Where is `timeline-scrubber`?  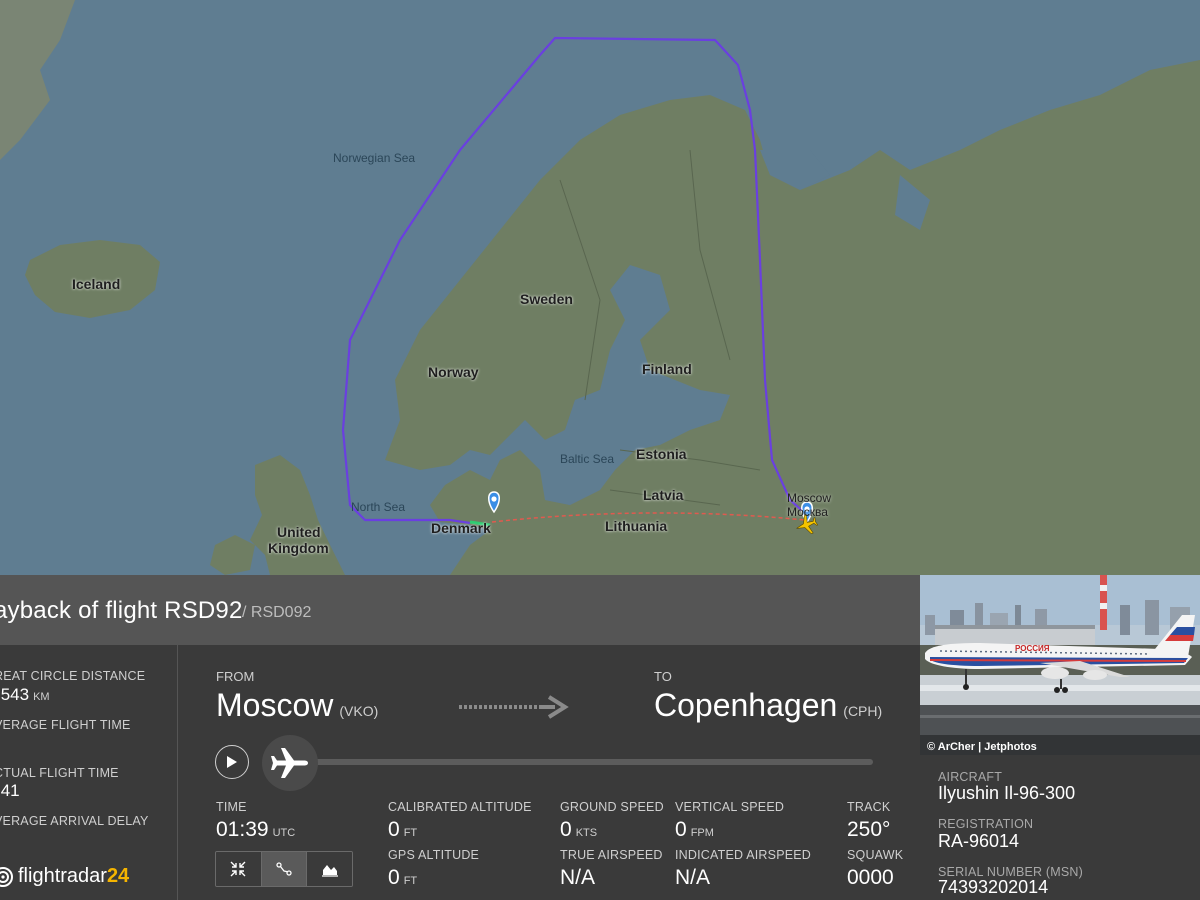
timeline-scrubber is located at coordinates (290, 763).